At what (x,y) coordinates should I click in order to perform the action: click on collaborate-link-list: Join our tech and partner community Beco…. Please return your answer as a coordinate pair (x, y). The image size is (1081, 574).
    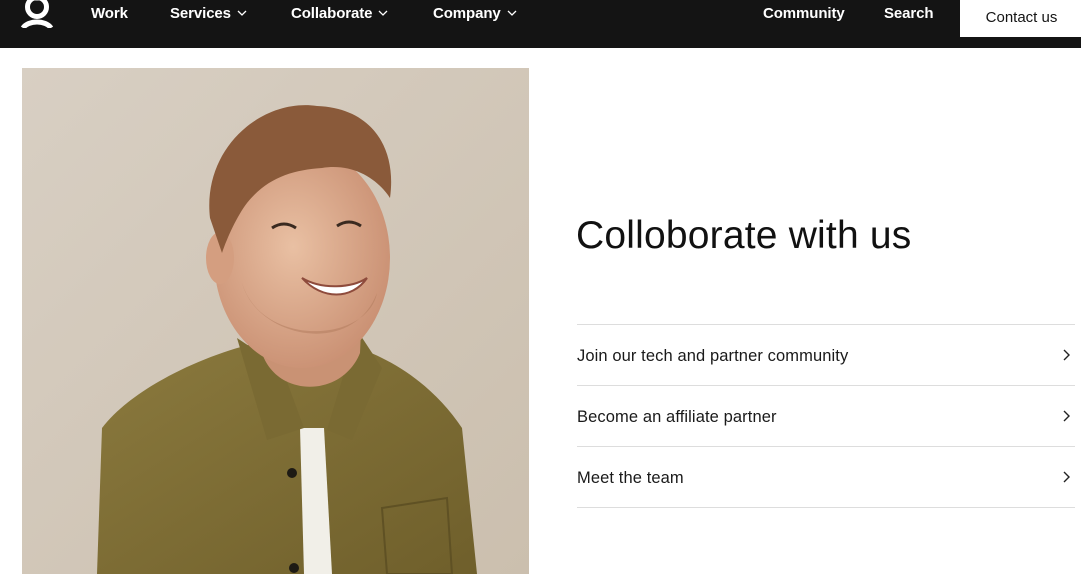
    Looking at the image, I should click on (826, 416).